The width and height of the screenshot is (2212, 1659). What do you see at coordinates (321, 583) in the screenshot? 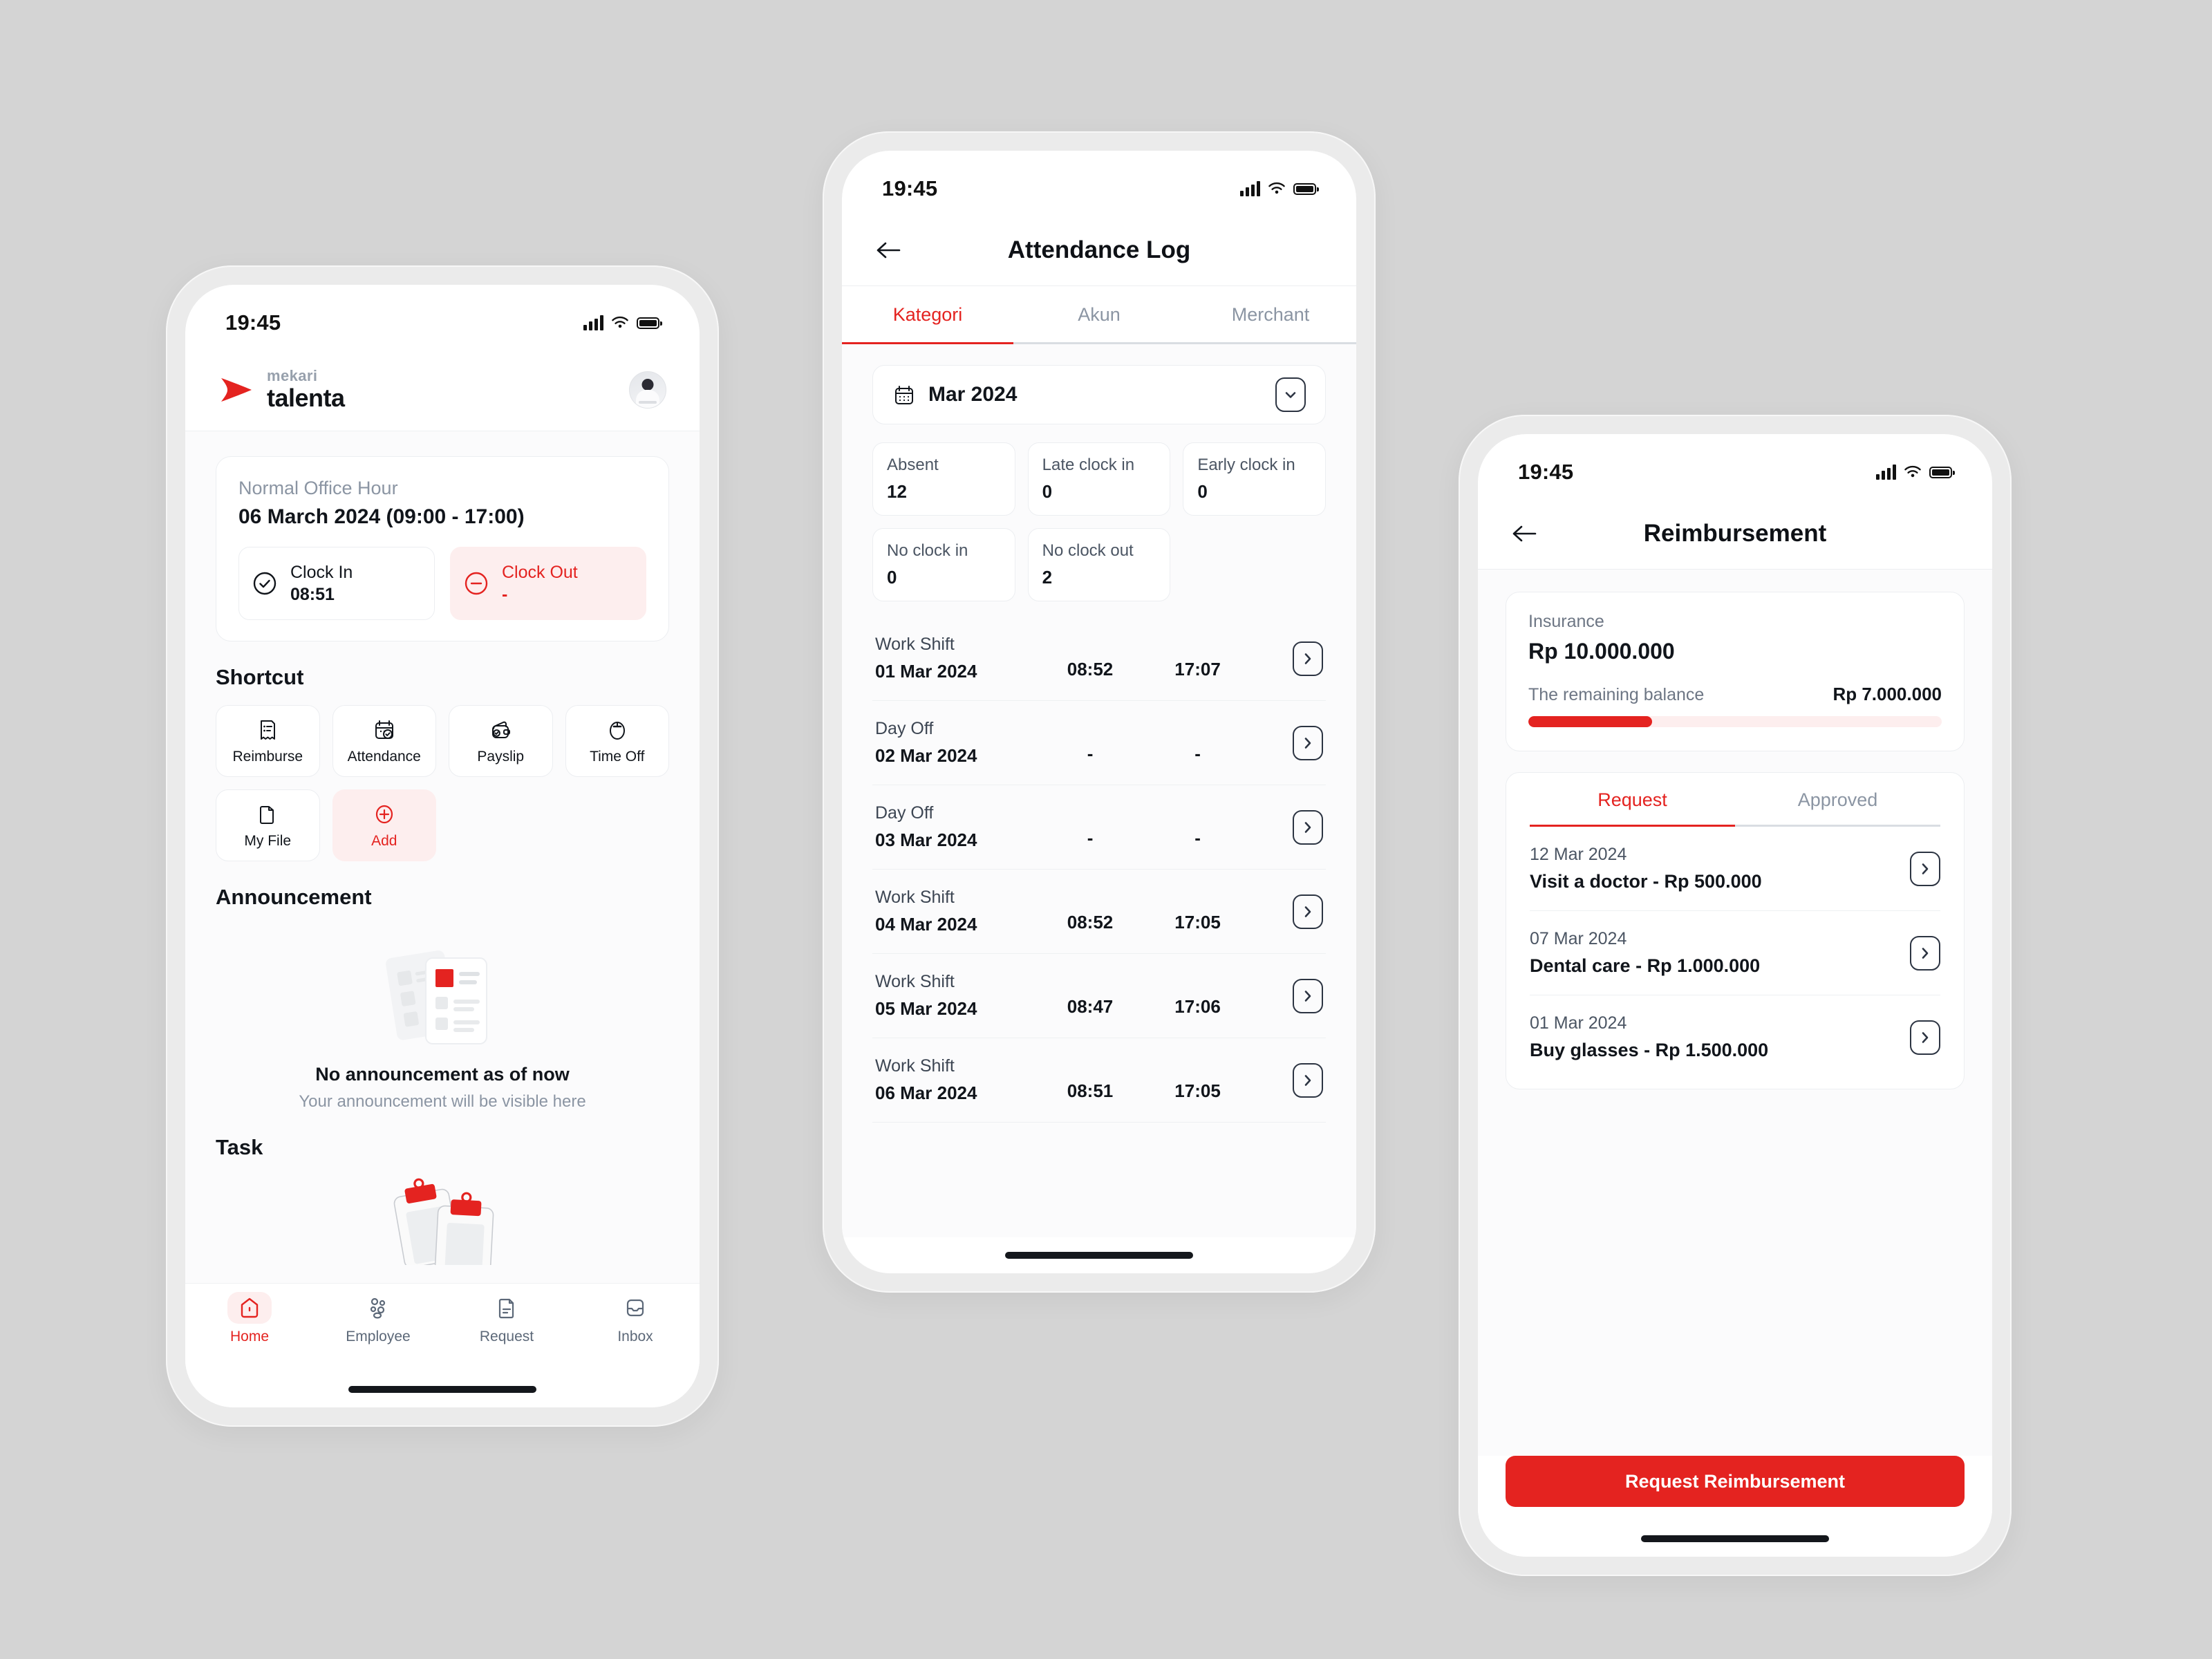
I see `clock-in-text: Clock In 08:51` at bounding box center [321, 583].